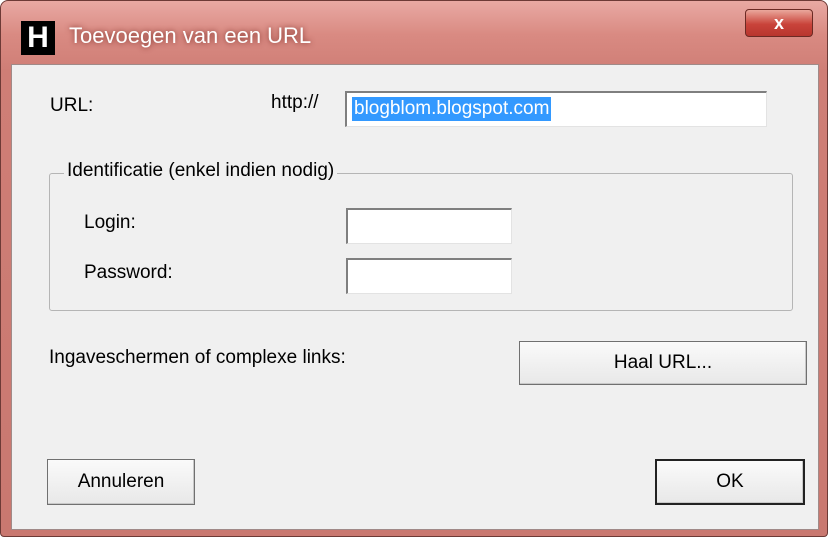  I want to click on window-title: Toevoegen van een URL, so click(190, 35).